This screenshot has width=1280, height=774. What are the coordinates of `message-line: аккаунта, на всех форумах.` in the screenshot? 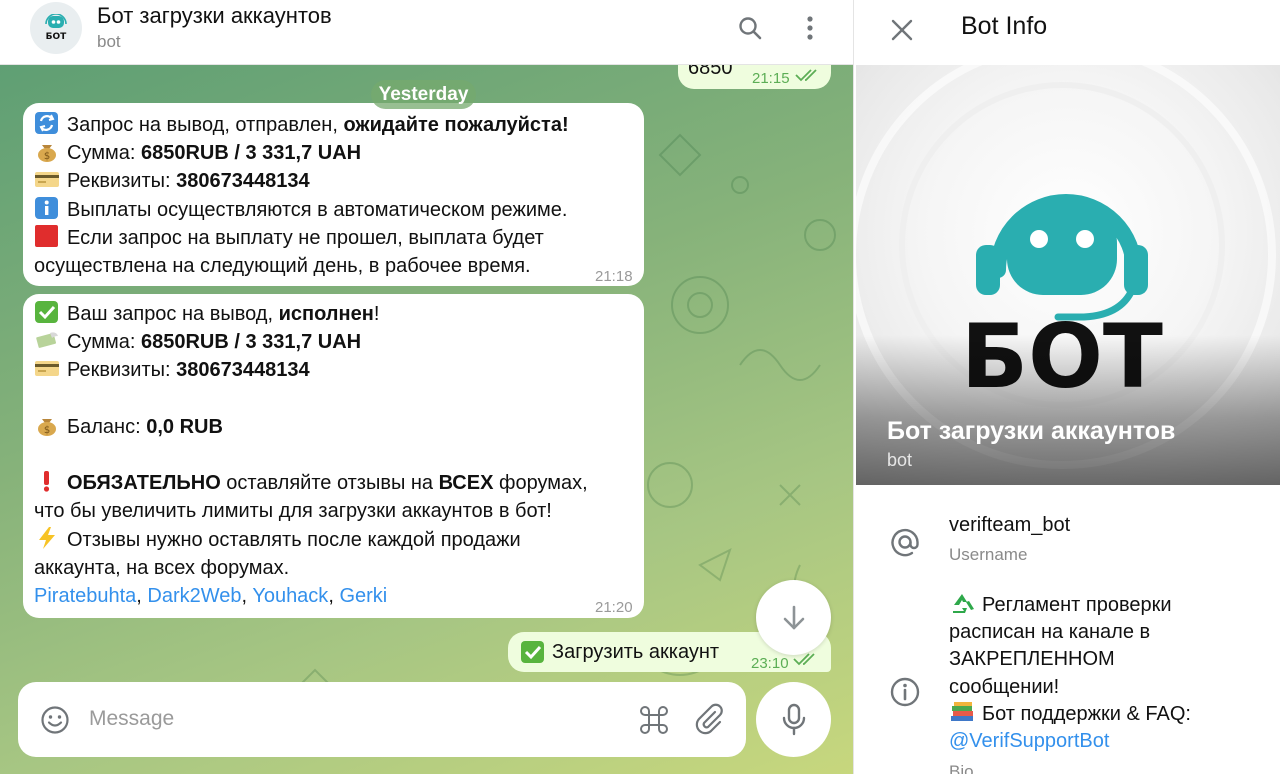 It's located at (162, 567).